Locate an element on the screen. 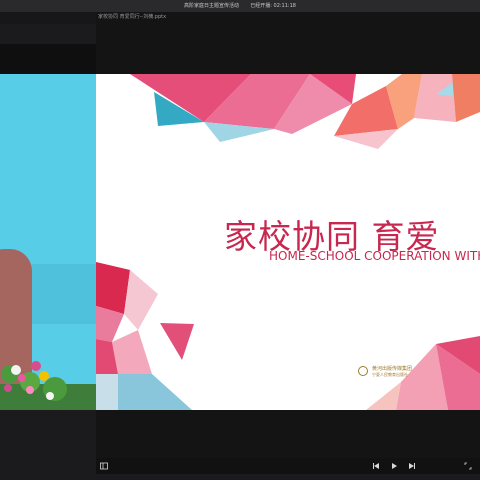  window-bottom-edge is located at coordinates (240, 477).